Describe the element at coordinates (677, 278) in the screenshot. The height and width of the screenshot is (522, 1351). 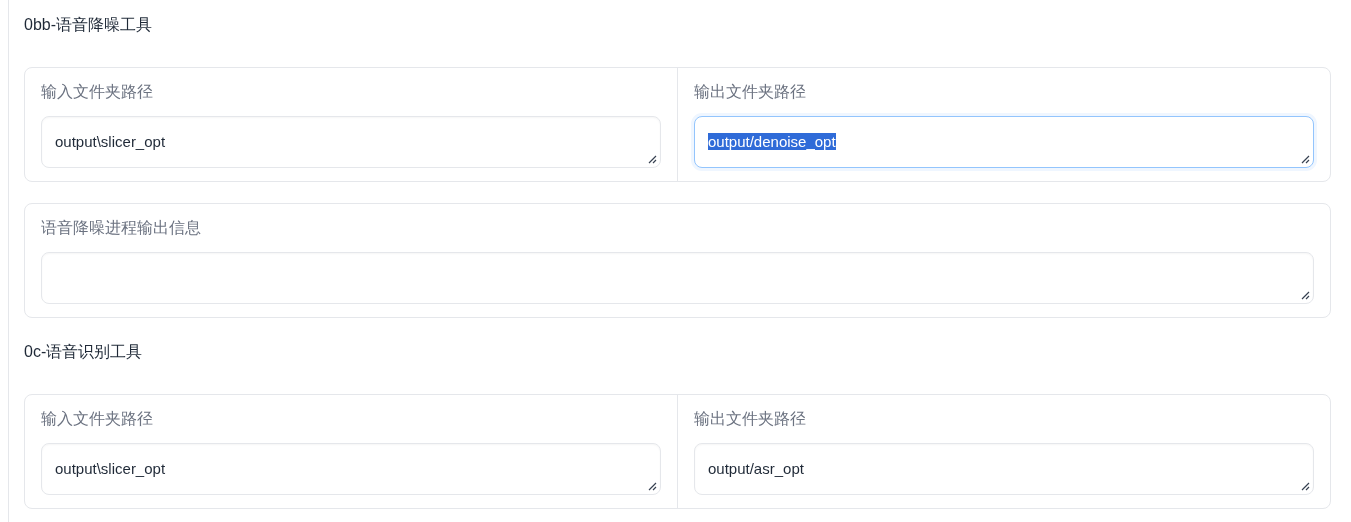
I see `input-field` at that location.